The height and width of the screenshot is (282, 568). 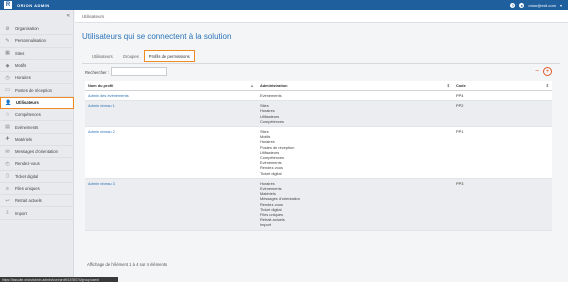 I want to click on column-header-code: Code ⬍, so click(x=502, y=86).